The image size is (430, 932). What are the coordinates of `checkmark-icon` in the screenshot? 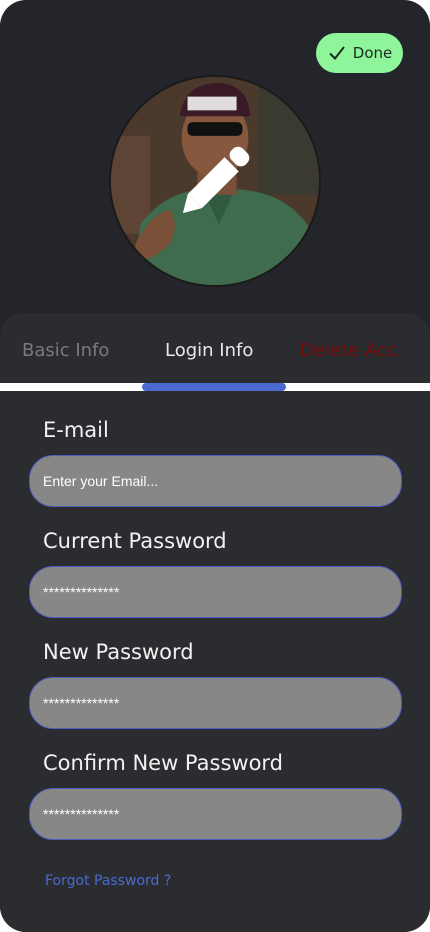 It's located at (337, 53).